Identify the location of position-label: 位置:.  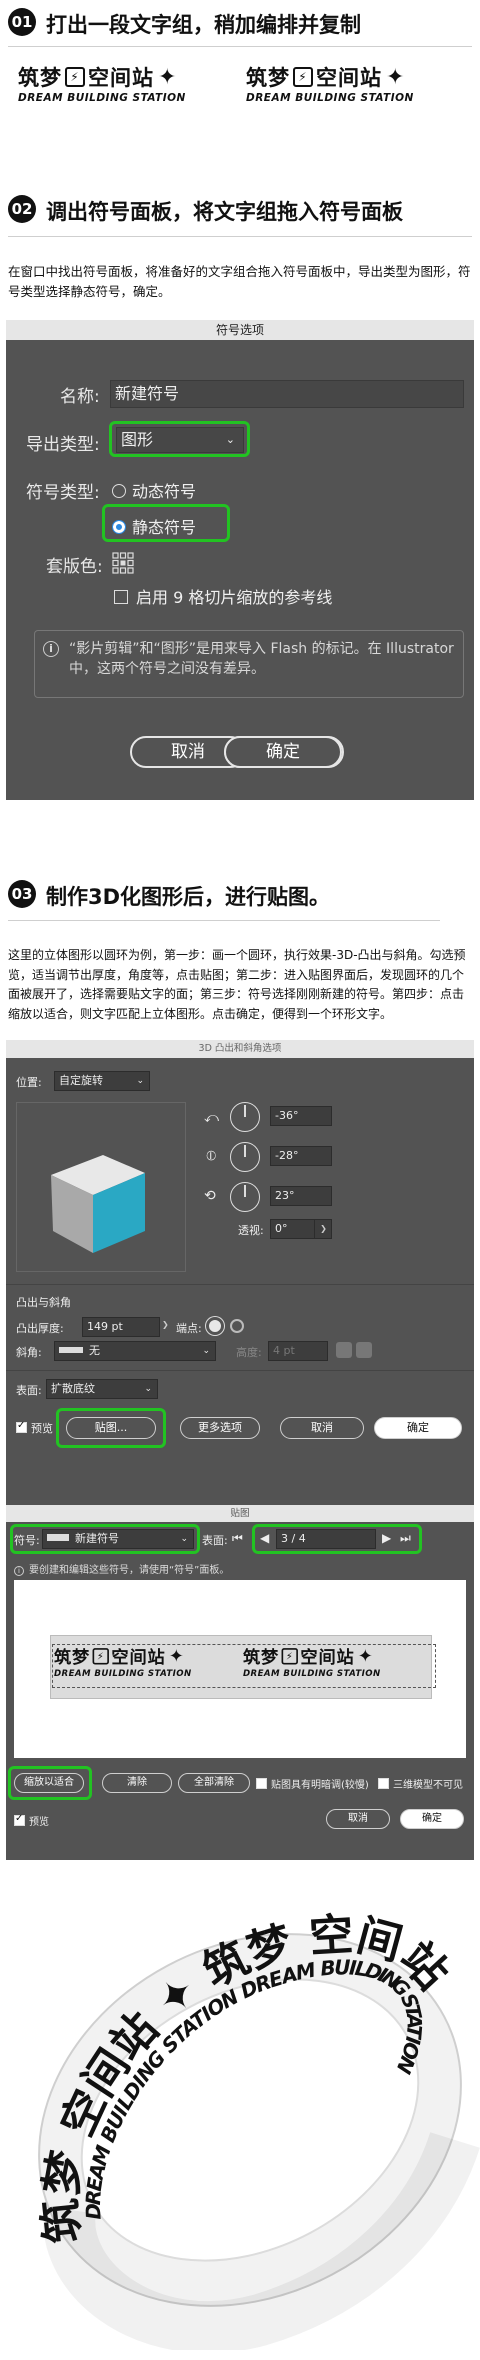
(29, 1082).